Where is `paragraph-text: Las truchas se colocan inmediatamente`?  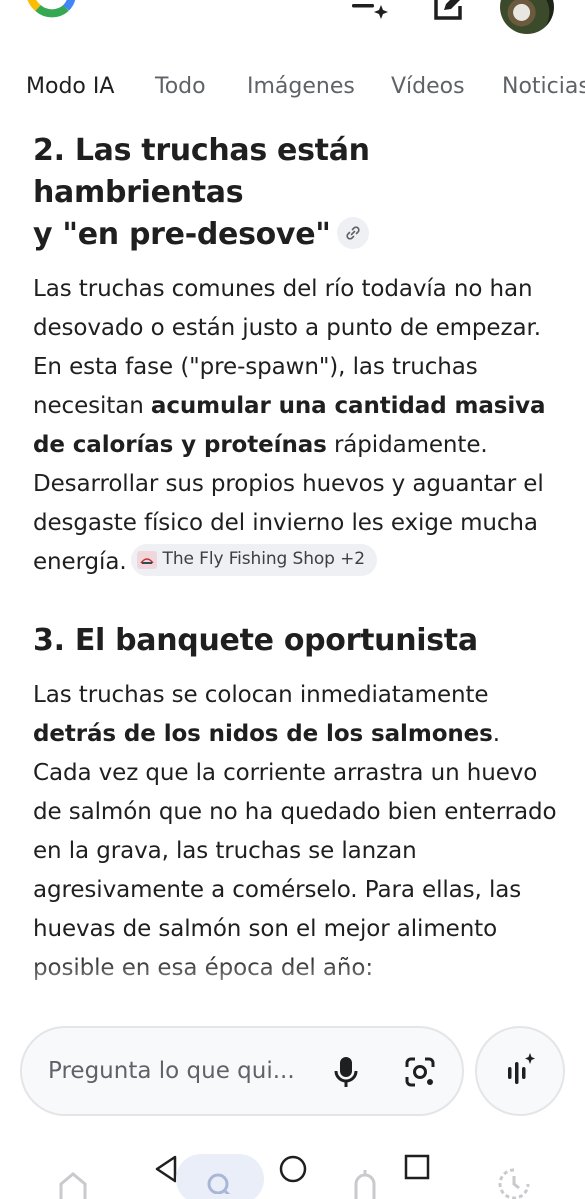 paragraph-text: Las truchas se colocan inmediatamente is located at coordinates (261, 695).